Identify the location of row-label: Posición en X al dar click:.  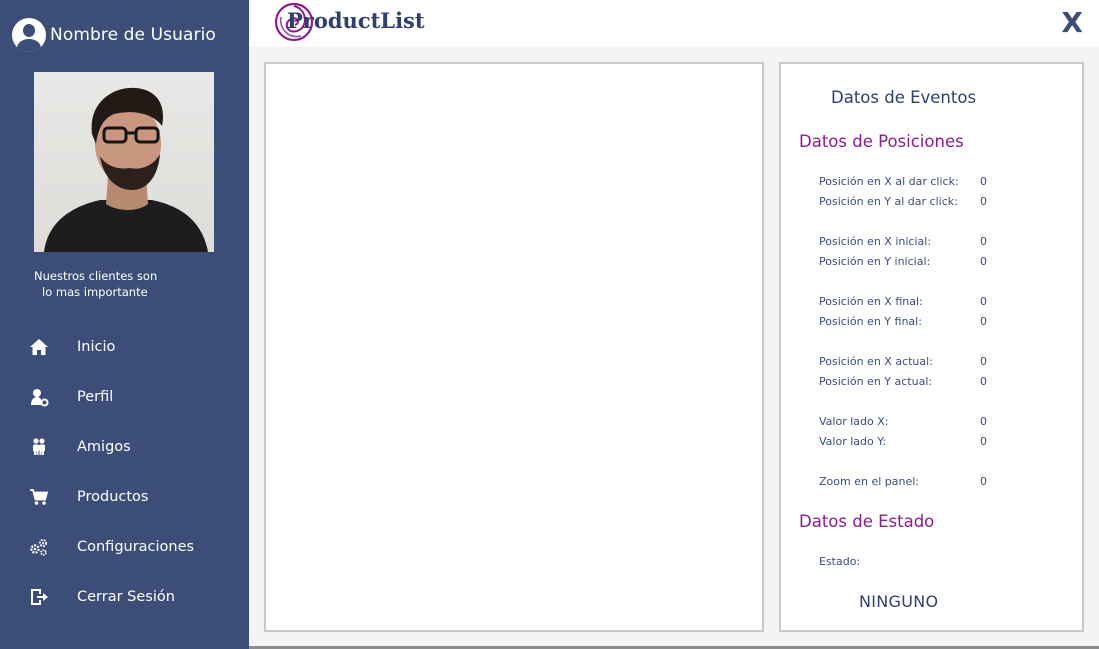
(889, 181).